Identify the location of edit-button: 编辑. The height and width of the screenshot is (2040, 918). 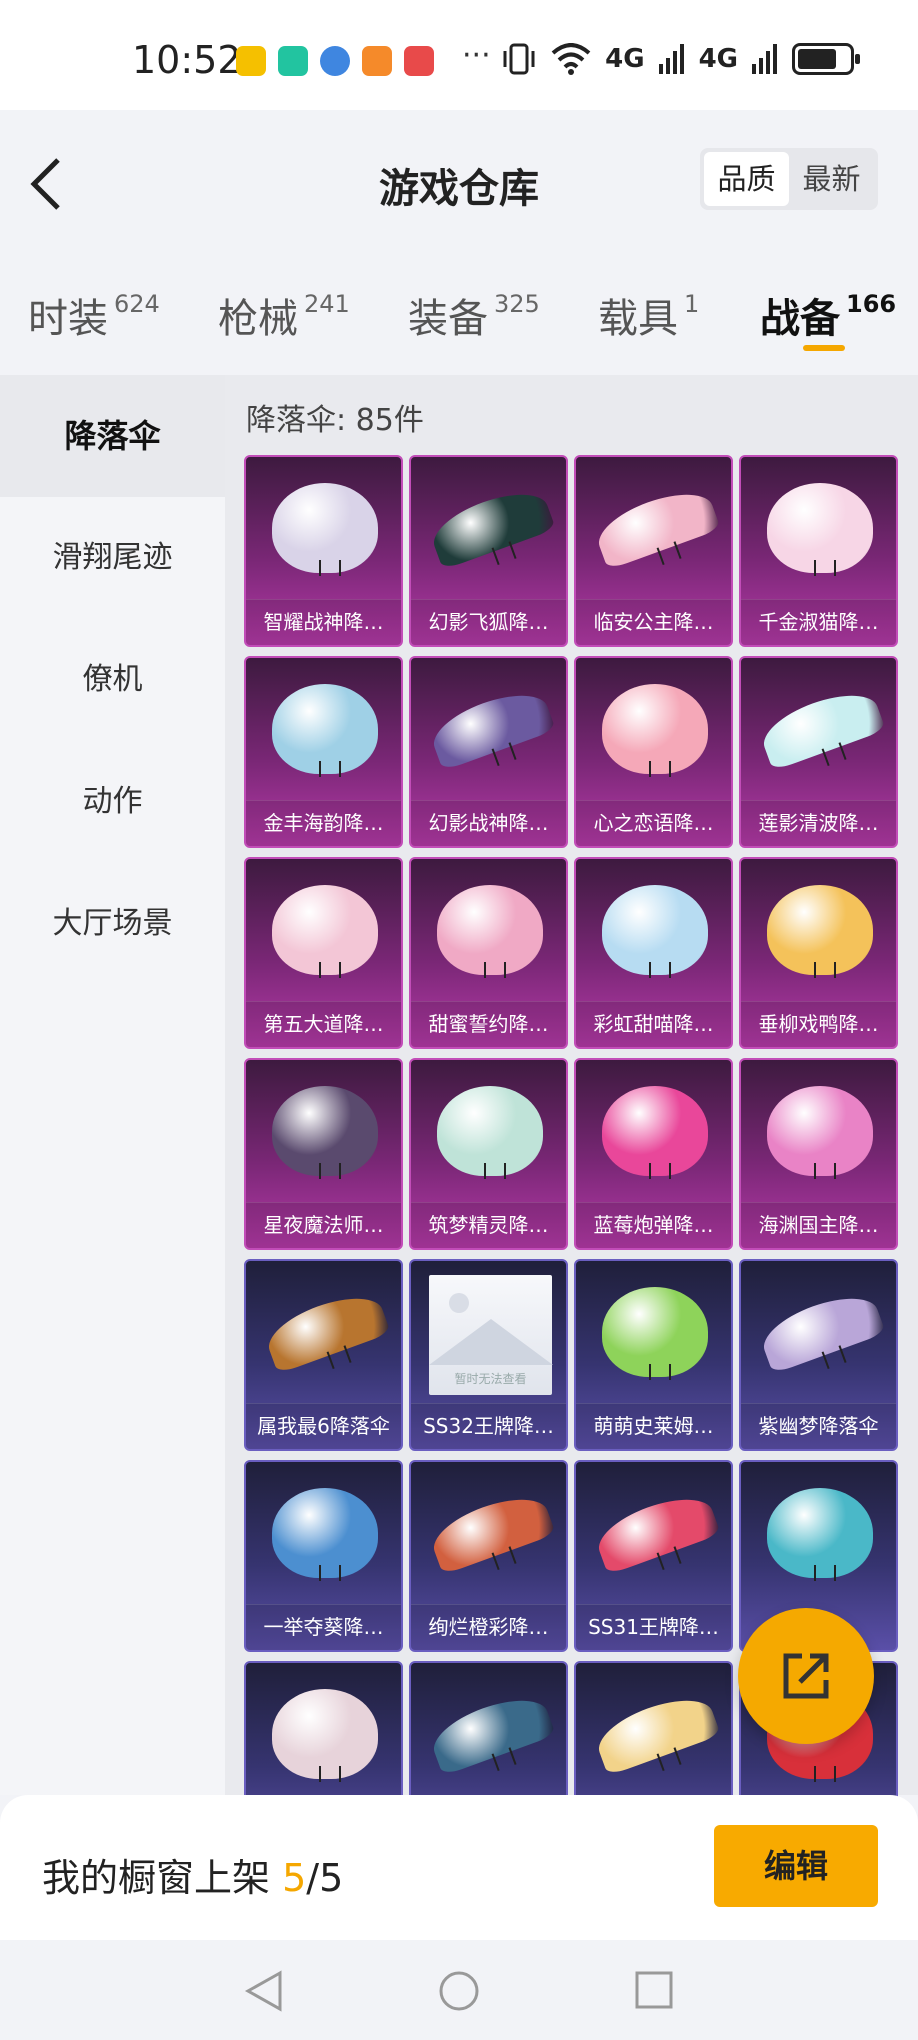
(796, 1866).